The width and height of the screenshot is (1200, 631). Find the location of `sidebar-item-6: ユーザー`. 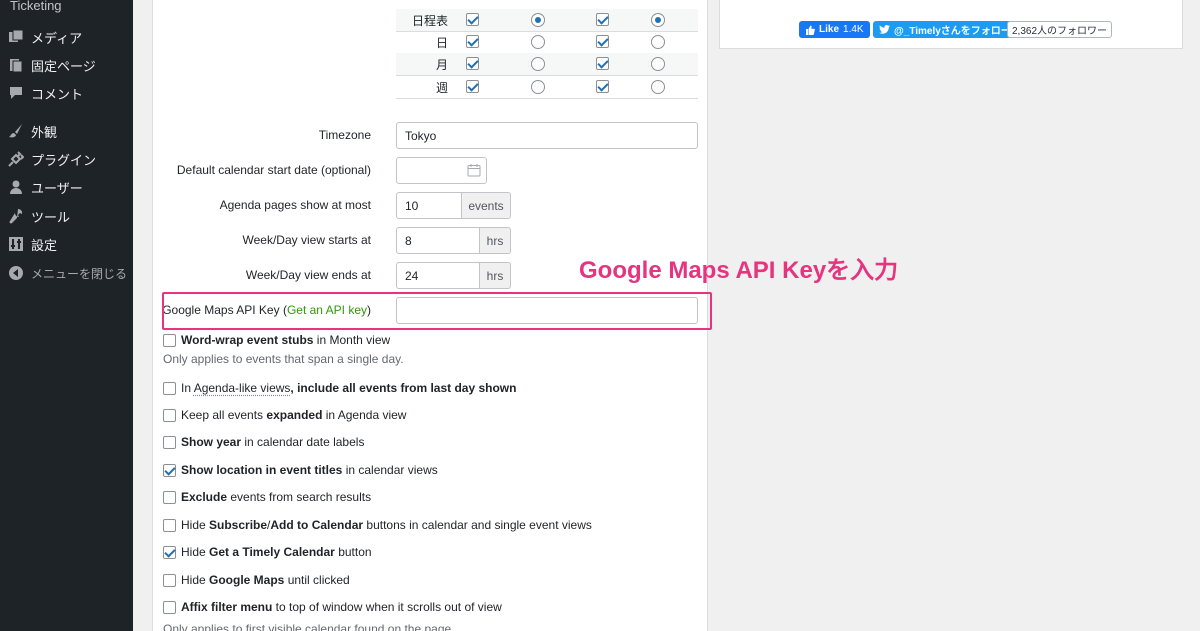

sidebar-item-6: ユーザー is located at coordinates (66, 187).